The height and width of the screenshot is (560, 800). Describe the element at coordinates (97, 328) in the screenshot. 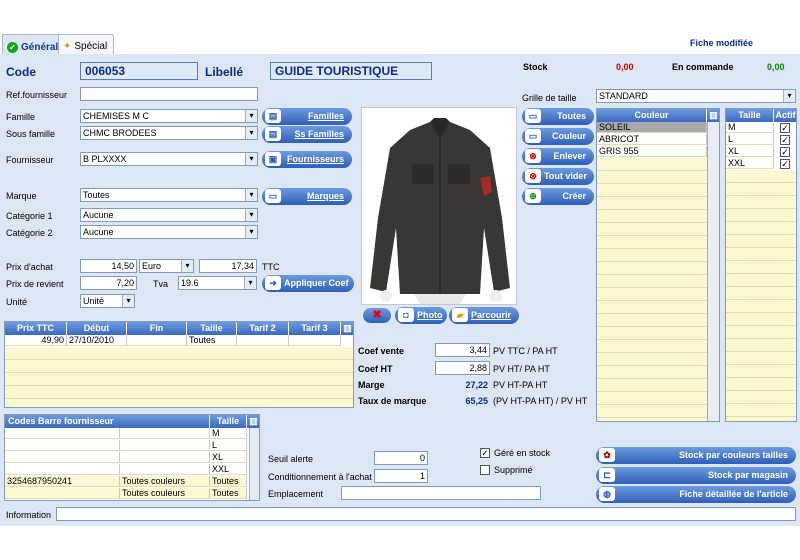

I see `price-header-debut: Début` at that location.